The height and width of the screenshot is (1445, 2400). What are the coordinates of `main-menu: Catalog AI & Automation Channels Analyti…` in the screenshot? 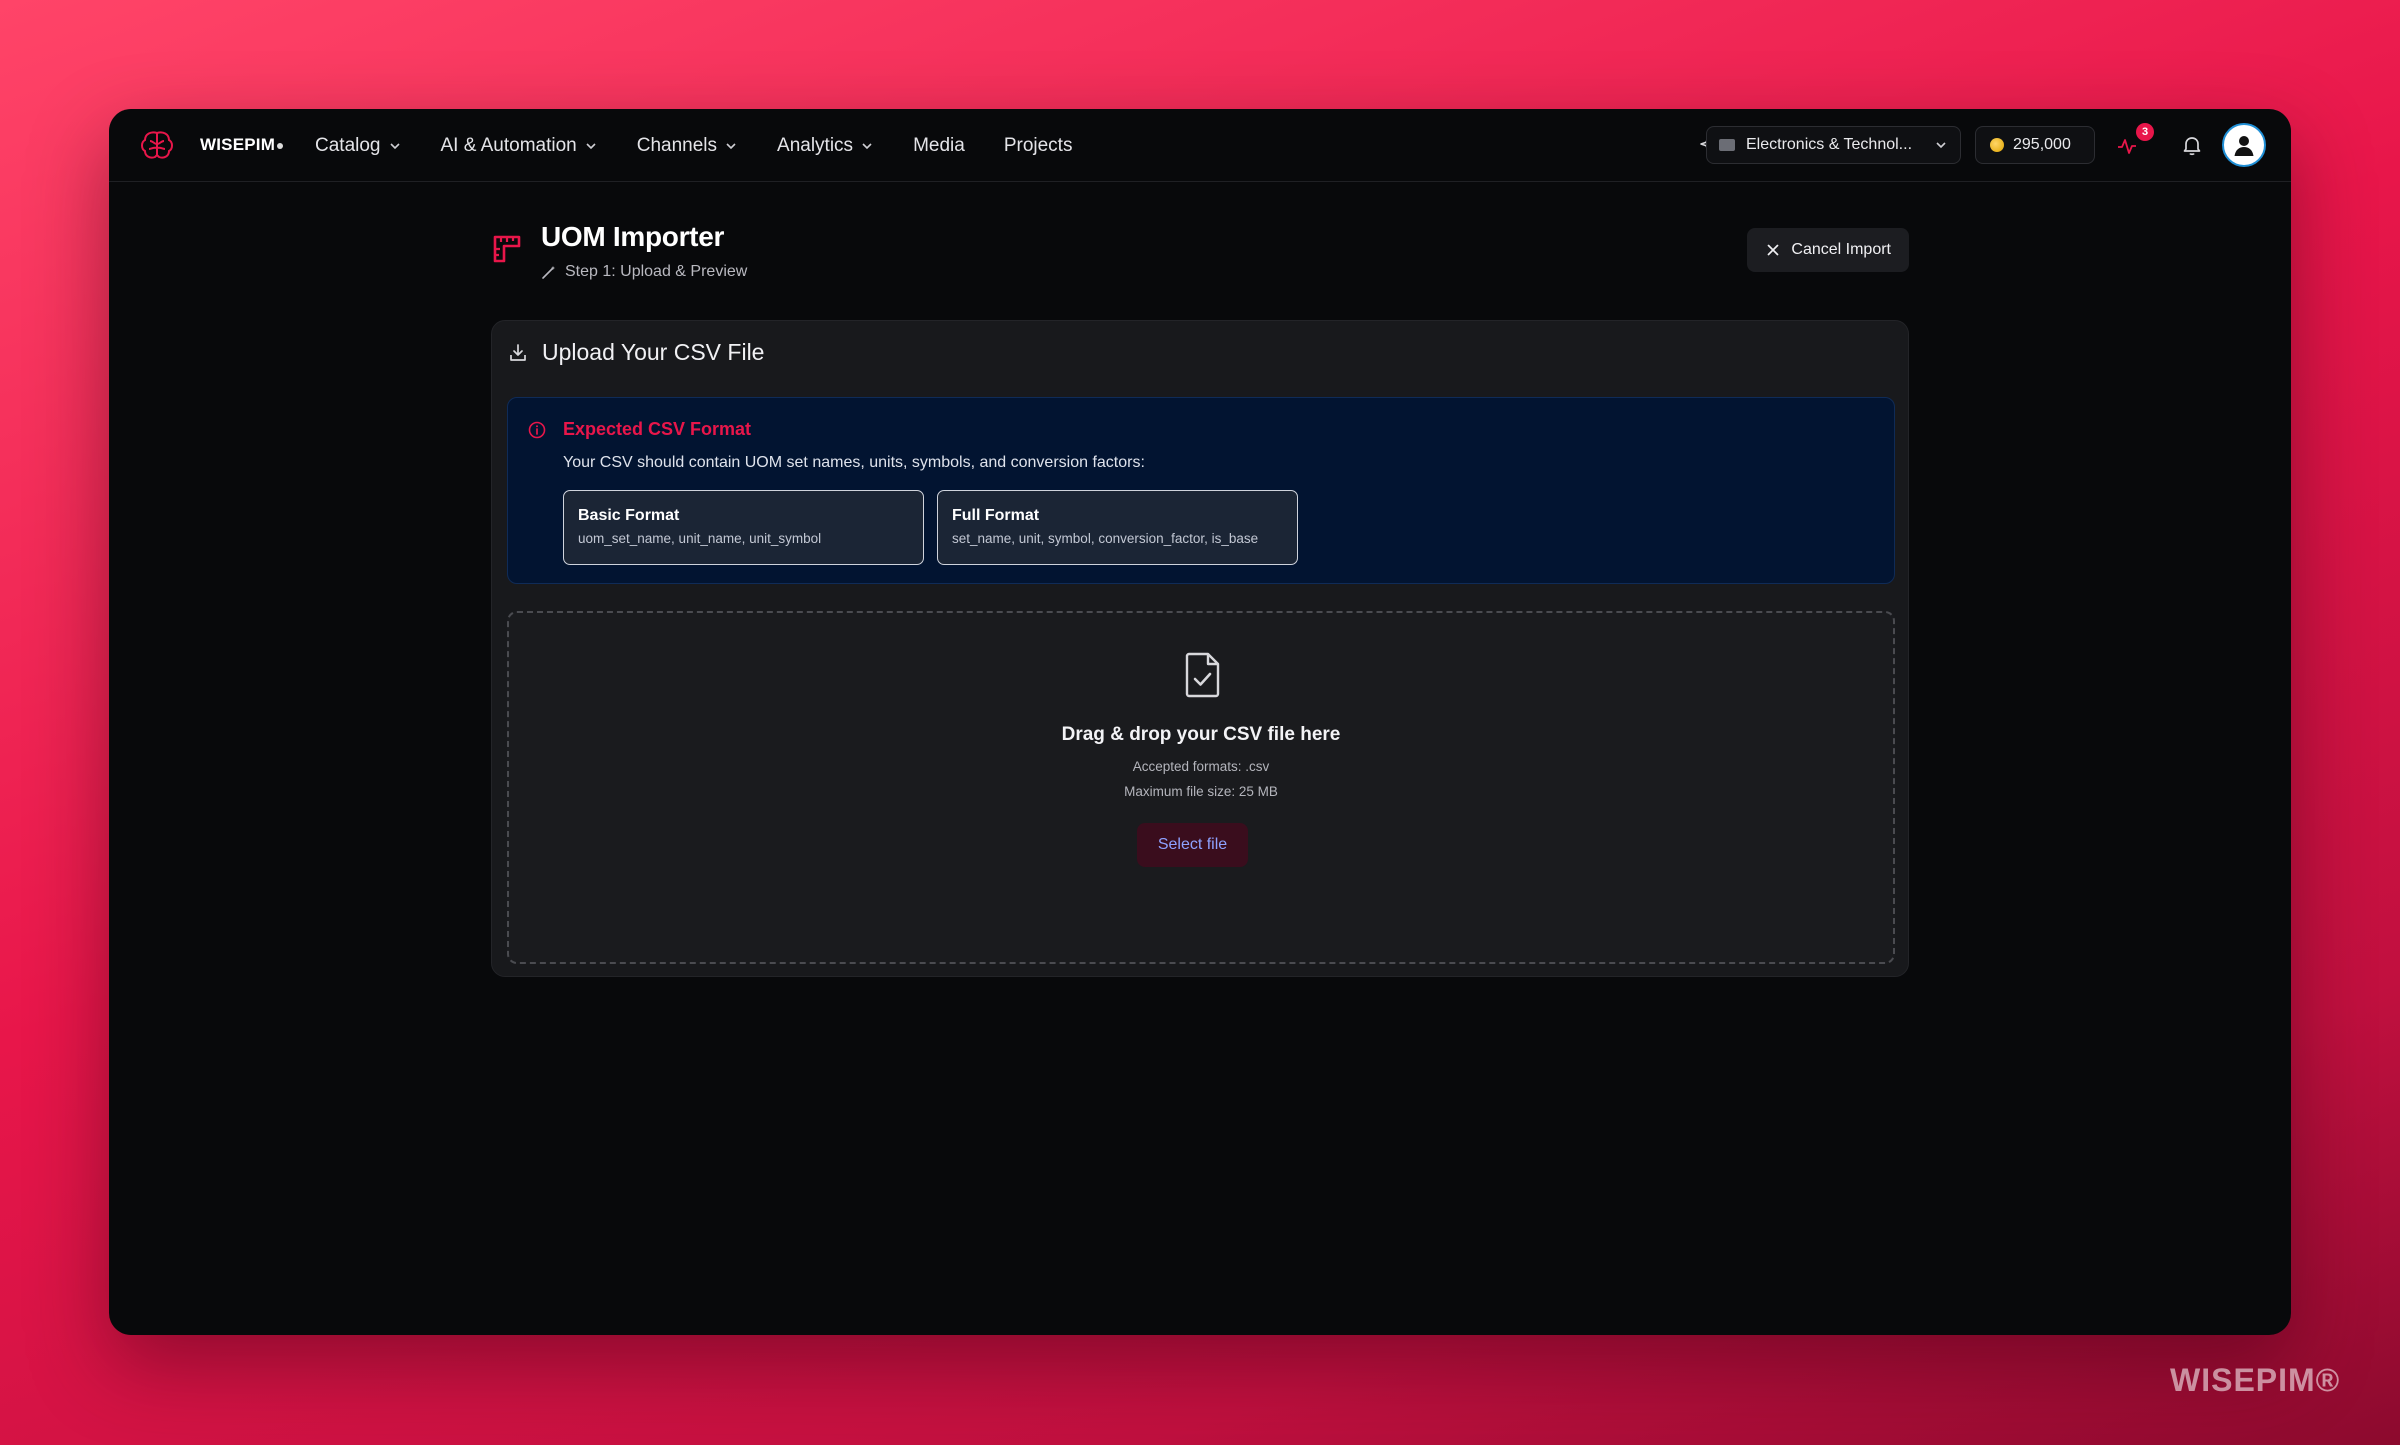 It's located at (713, 145).